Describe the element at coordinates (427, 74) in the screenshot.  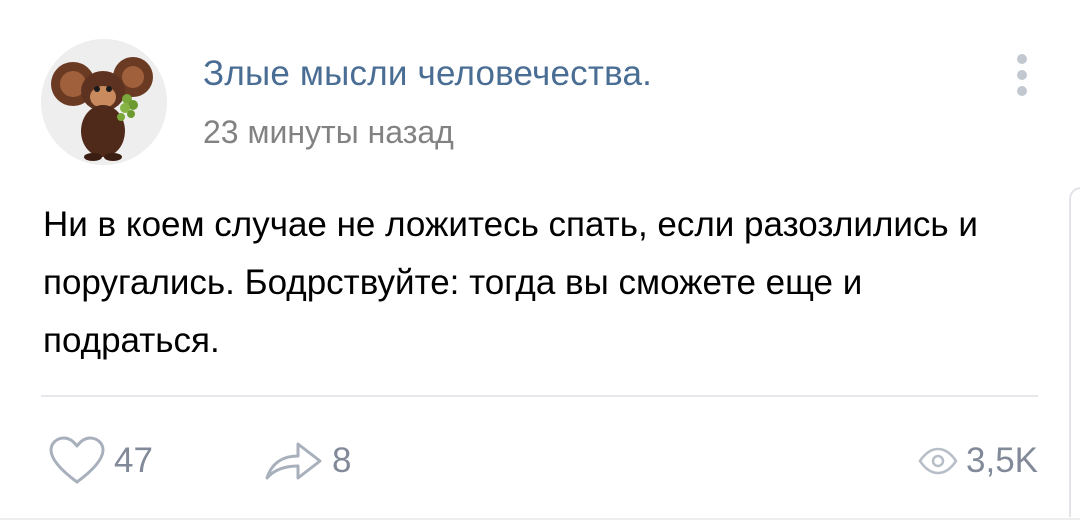
I see `group-name-link: Злые мысли человечества.` at that location.